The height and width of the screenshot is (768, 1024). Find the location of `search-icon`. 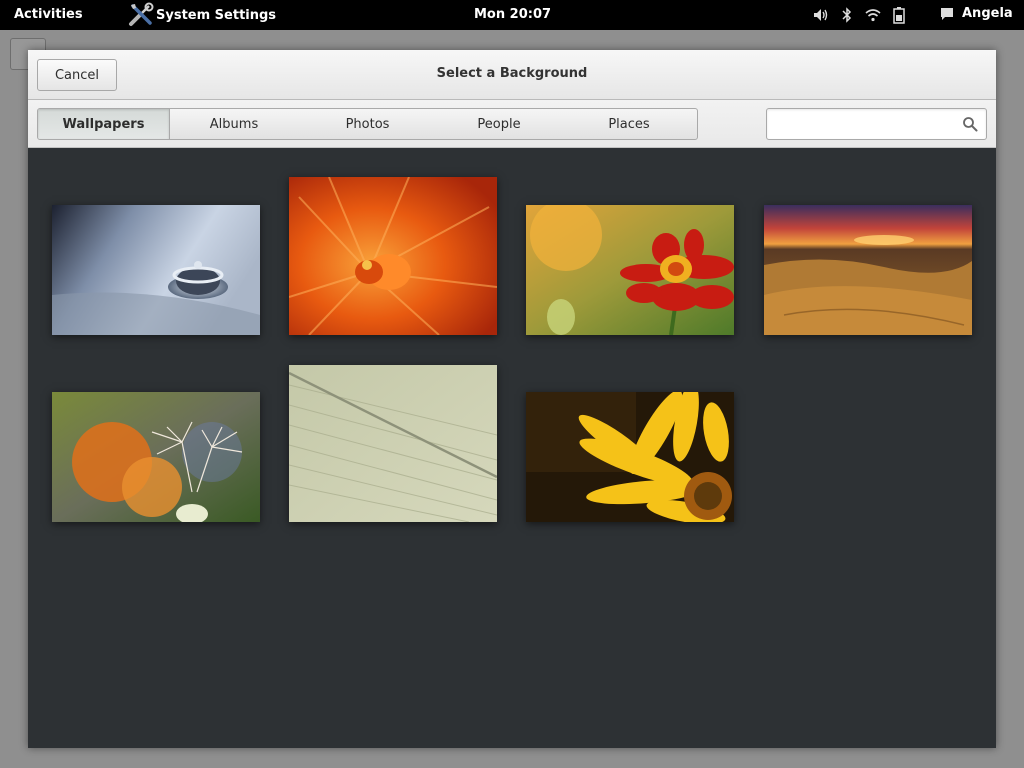

search-icon is located at coordinates (970, 124).